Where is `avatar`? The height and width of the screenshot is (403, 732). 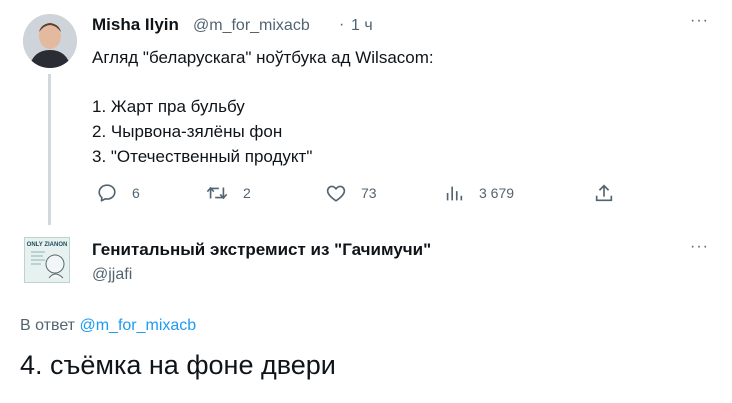 avatar is located at coordinates (50, 41).